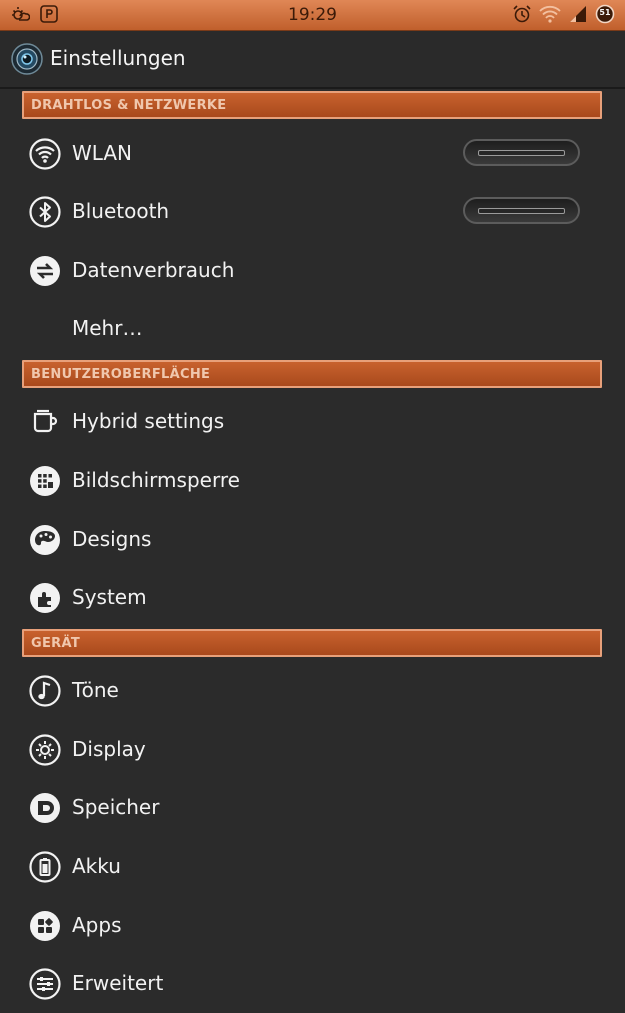  I want to click on sliders-icon, so click(45, 984).